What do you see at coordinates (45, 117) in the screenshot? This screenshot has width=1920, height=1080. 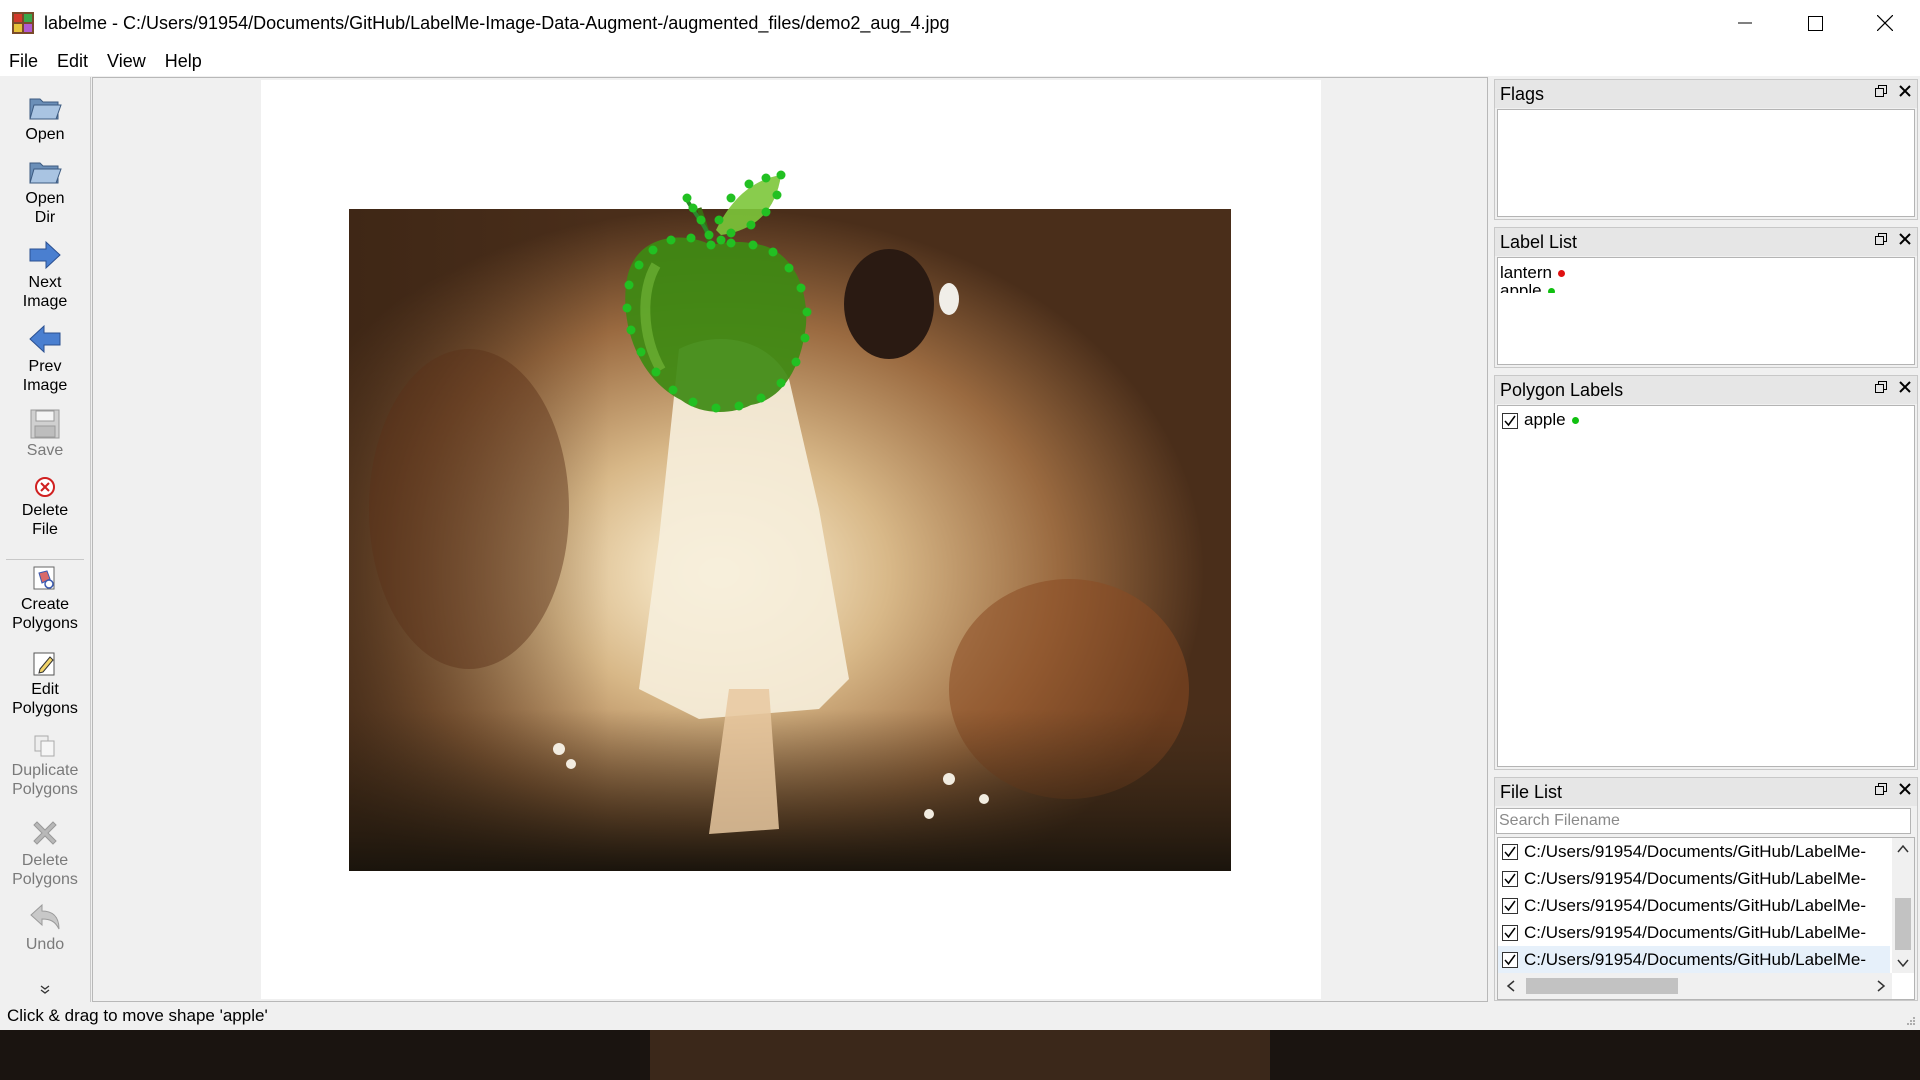 I see `open-button: Open` at bounding box center [45, 117].